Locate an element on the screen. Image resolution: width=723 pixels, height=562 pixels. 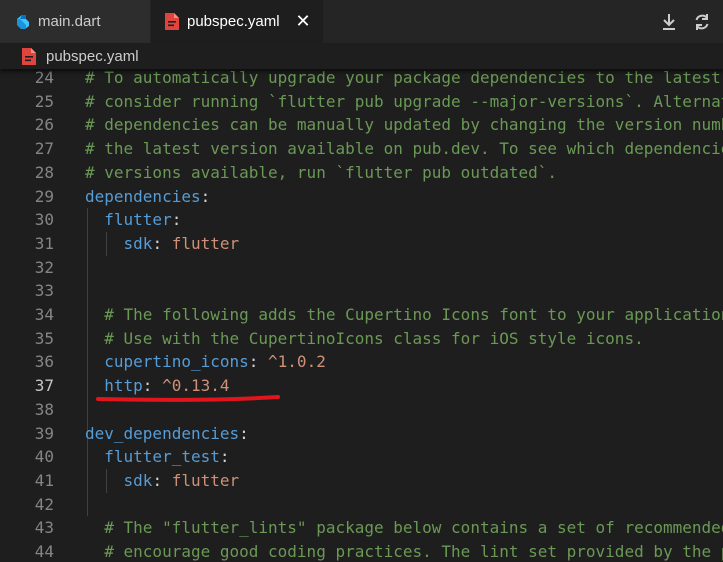
code-token: cupertino_icons is located at coordinates (176, 362).